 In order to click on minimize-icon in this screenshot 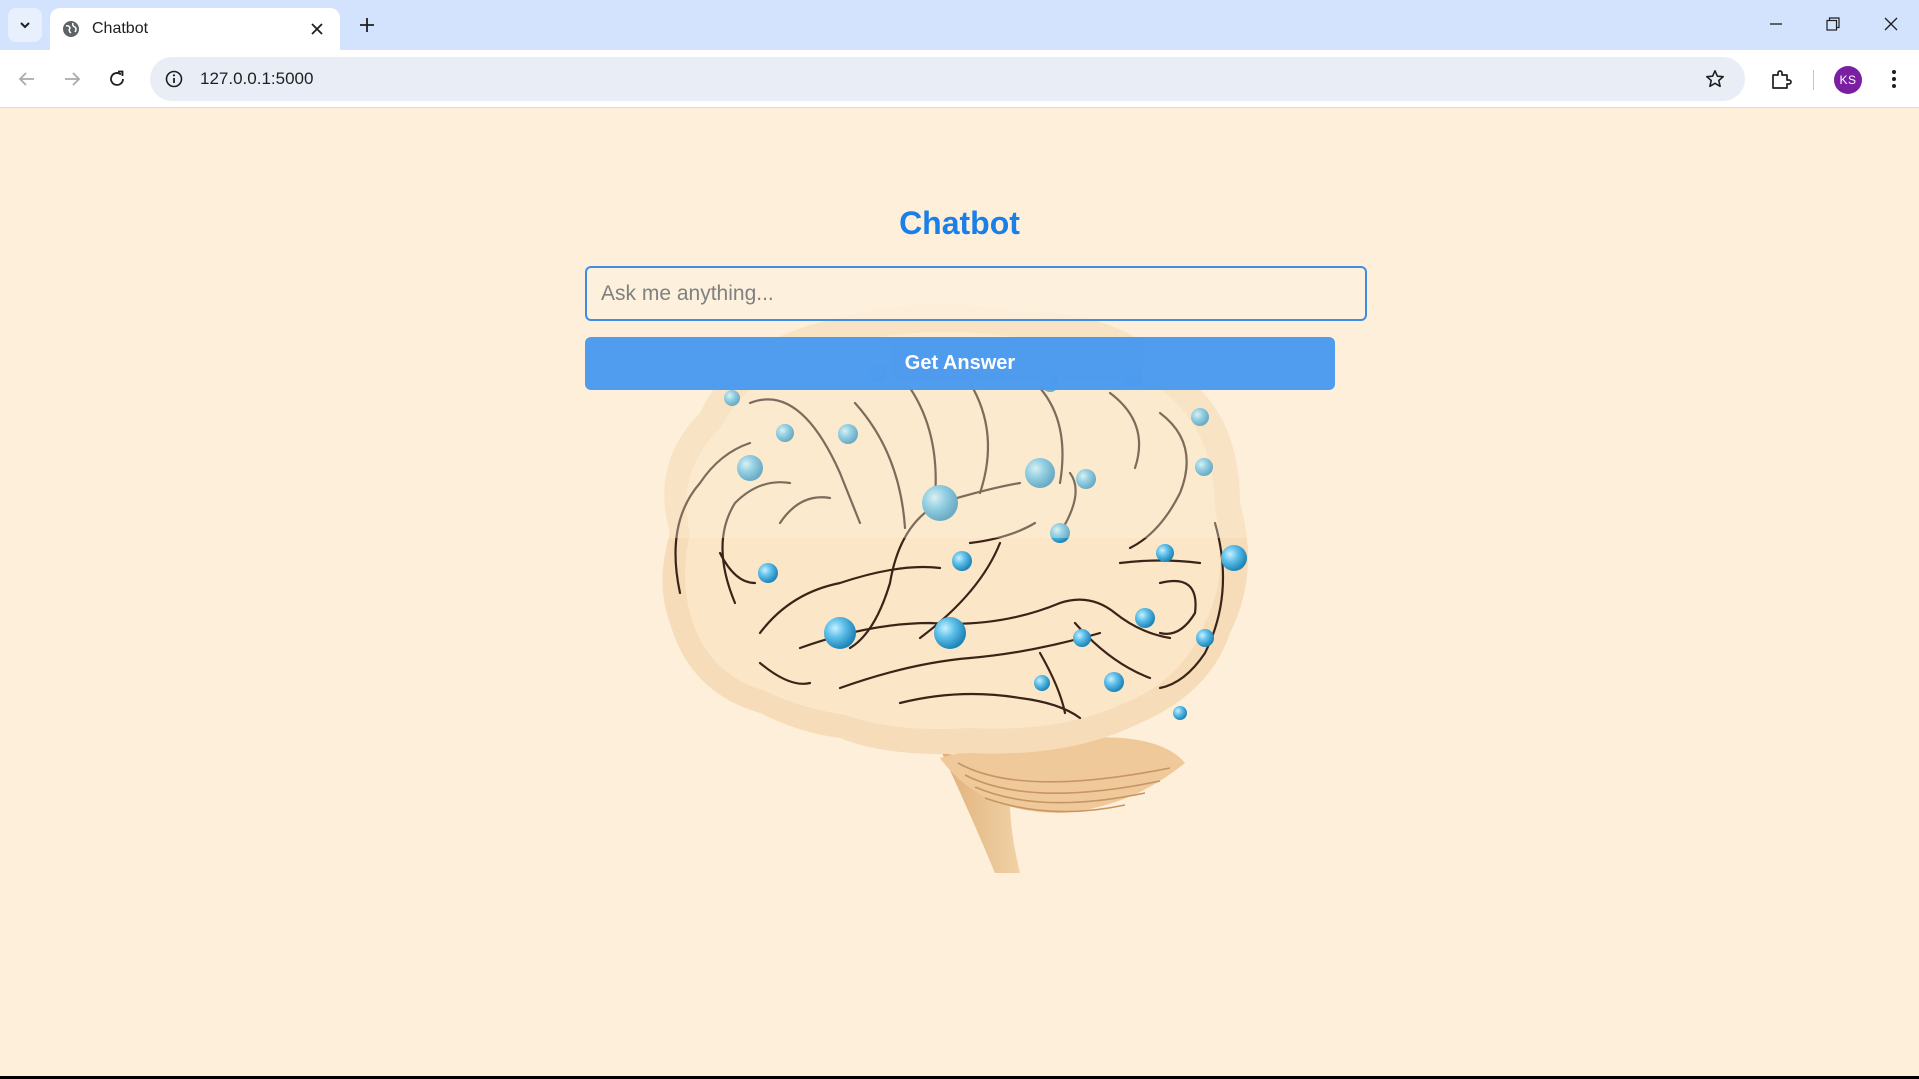, I will do `click(1776, 24)`.